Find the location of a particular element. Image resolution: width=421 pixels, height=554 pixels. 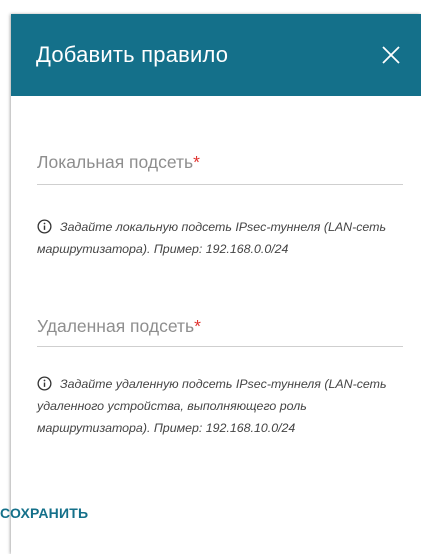

close-icon is located at coordinates (391, 55).